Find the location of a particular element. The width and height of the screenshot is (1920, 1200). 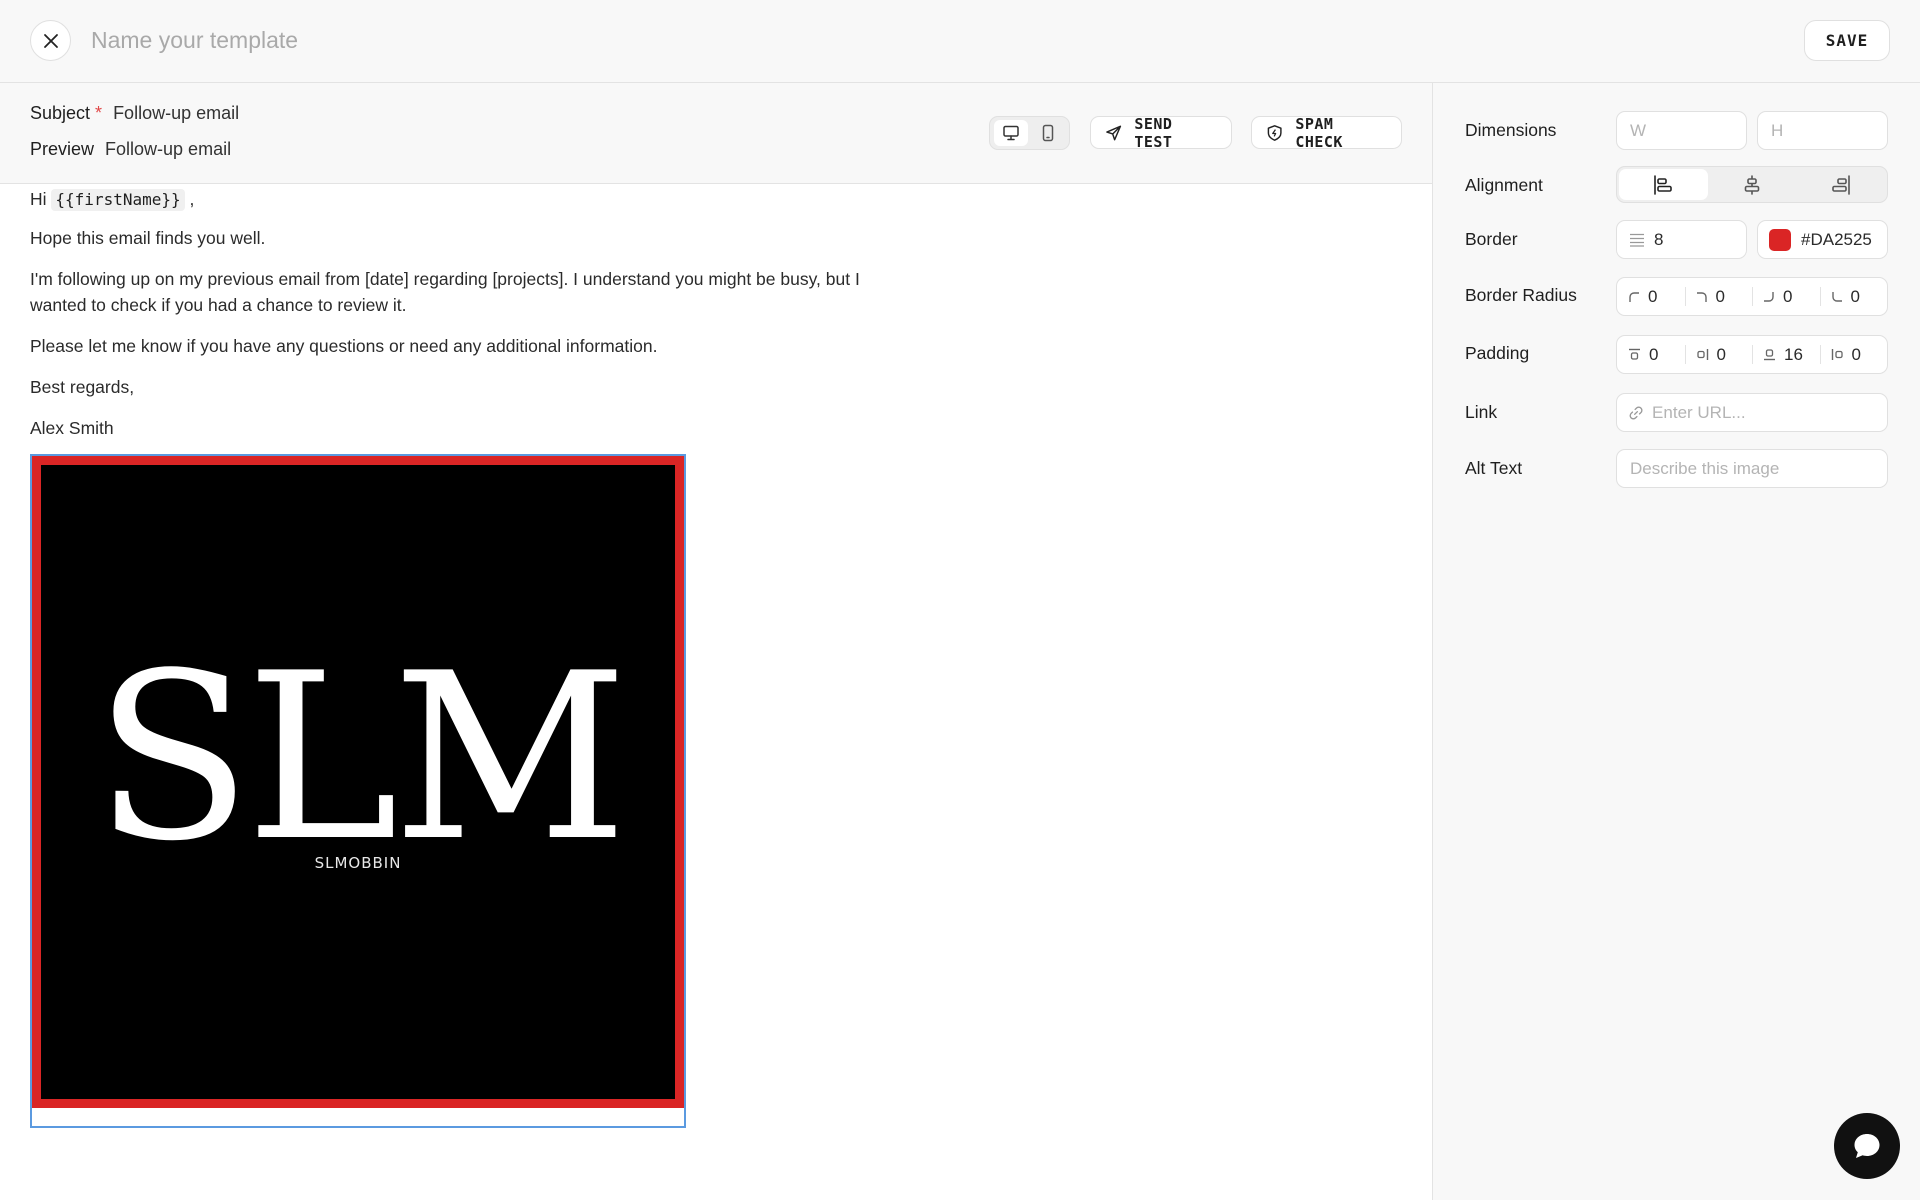

preview-field: Follow-up email is located at coordinates (168, 149).